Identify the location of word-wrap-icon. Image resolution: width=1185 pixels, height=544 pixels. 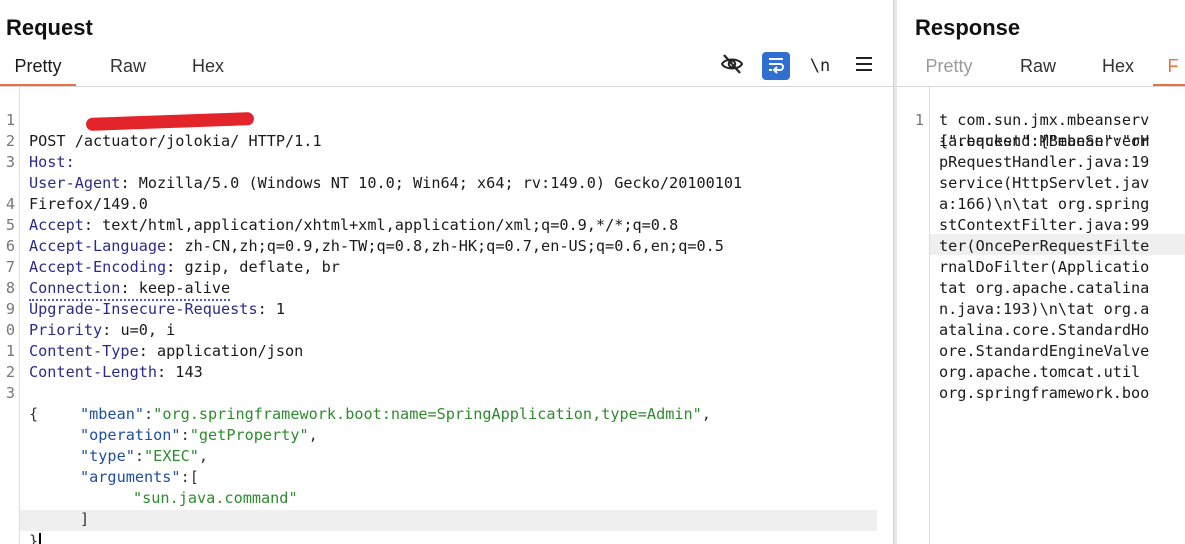
(776, 66).